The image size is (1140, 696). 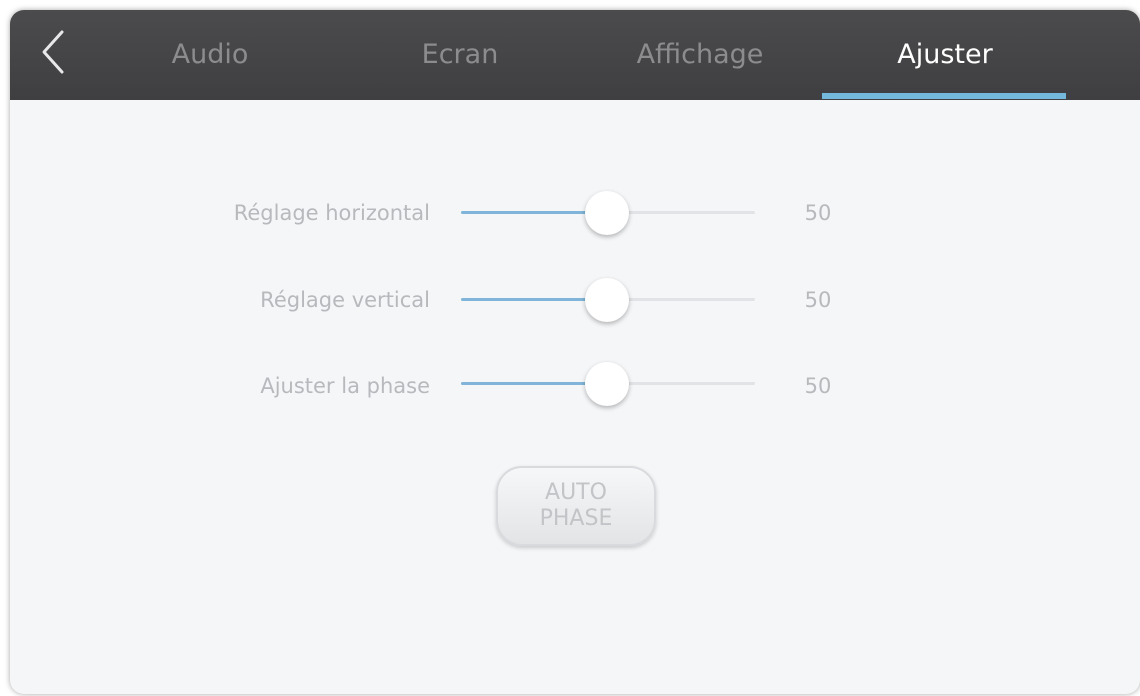 I want to click on vertical-adjust-thumb, so click(x=607, y=300).